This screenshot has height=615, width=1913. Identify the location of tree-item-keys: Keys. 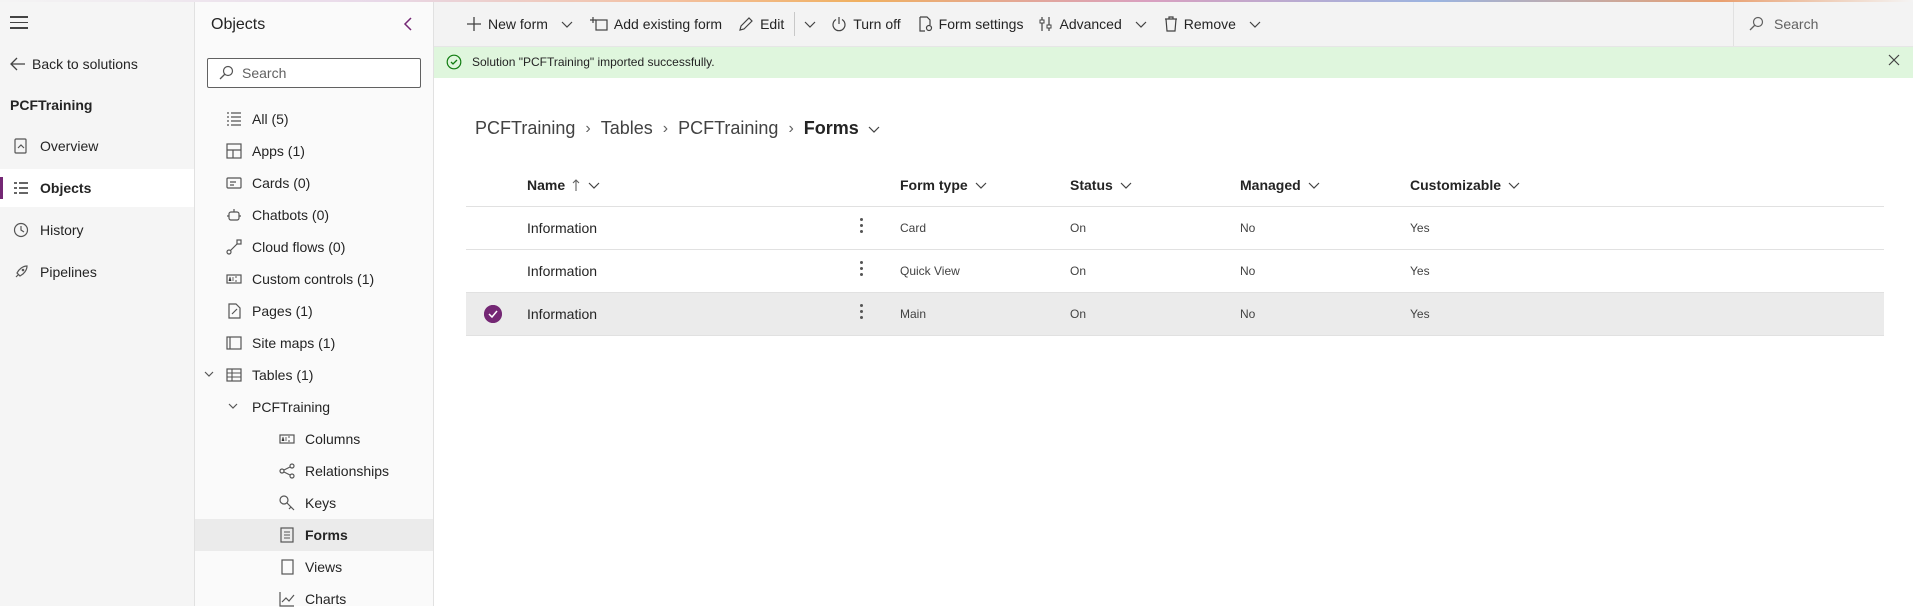
(314, 503).